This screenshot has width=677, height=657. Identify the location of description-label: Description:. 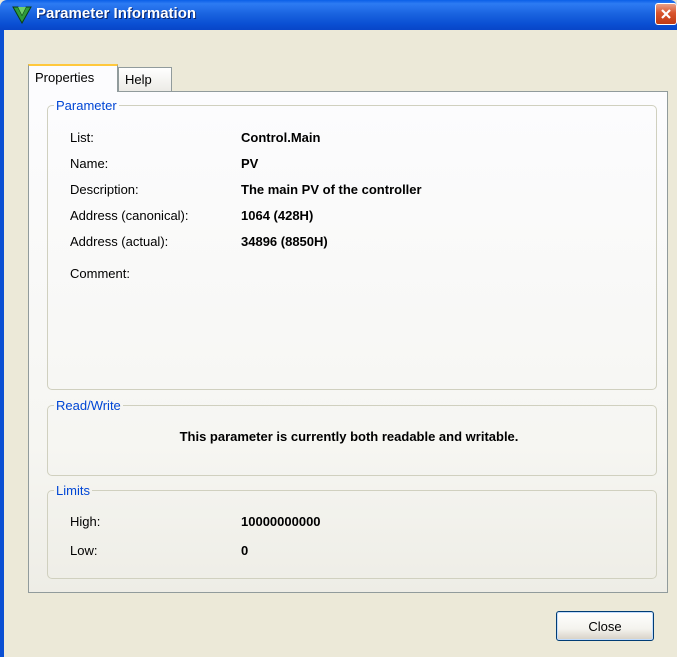
(104, 189).